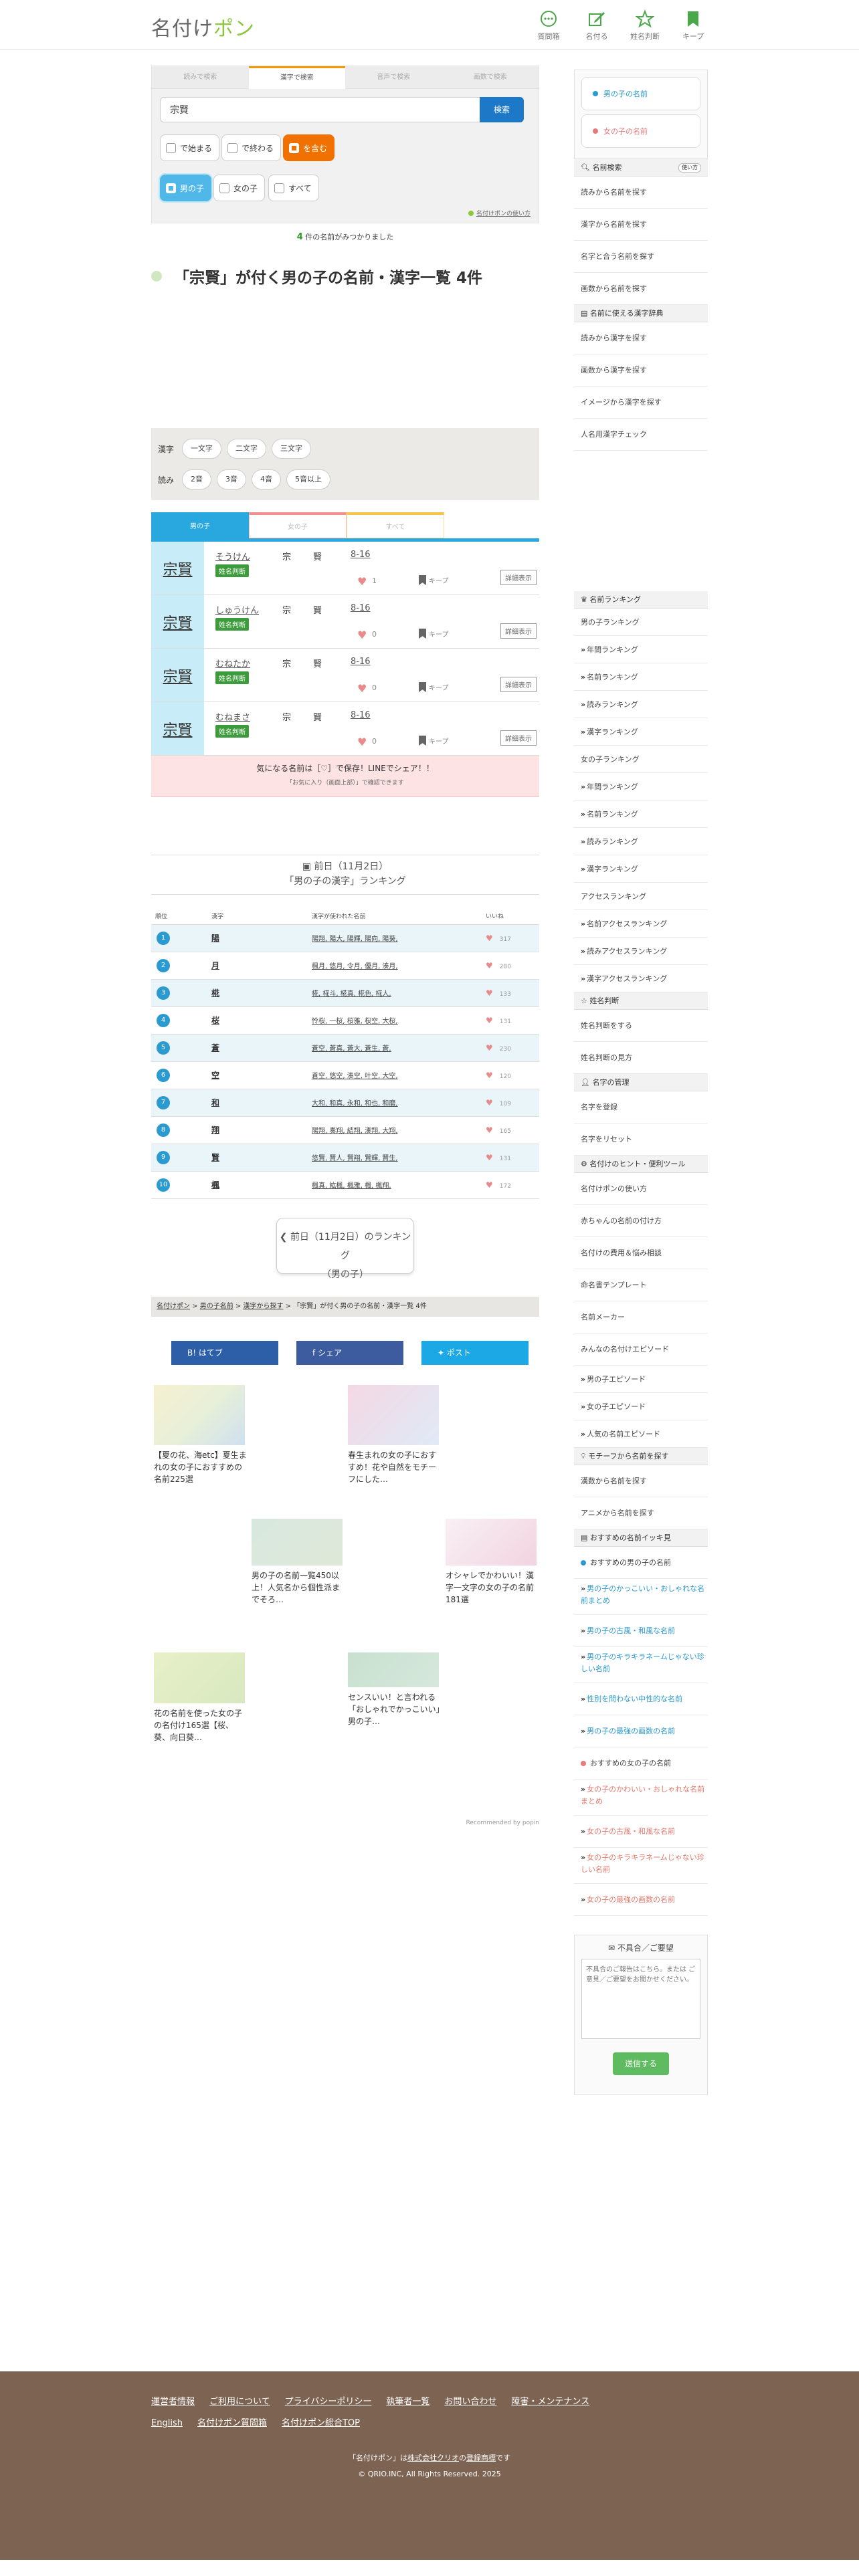  Describe the element at coordinates (641, 225) in the screenshot. I see `sidebar-item-search: 漢字から名前を探す` at that location.